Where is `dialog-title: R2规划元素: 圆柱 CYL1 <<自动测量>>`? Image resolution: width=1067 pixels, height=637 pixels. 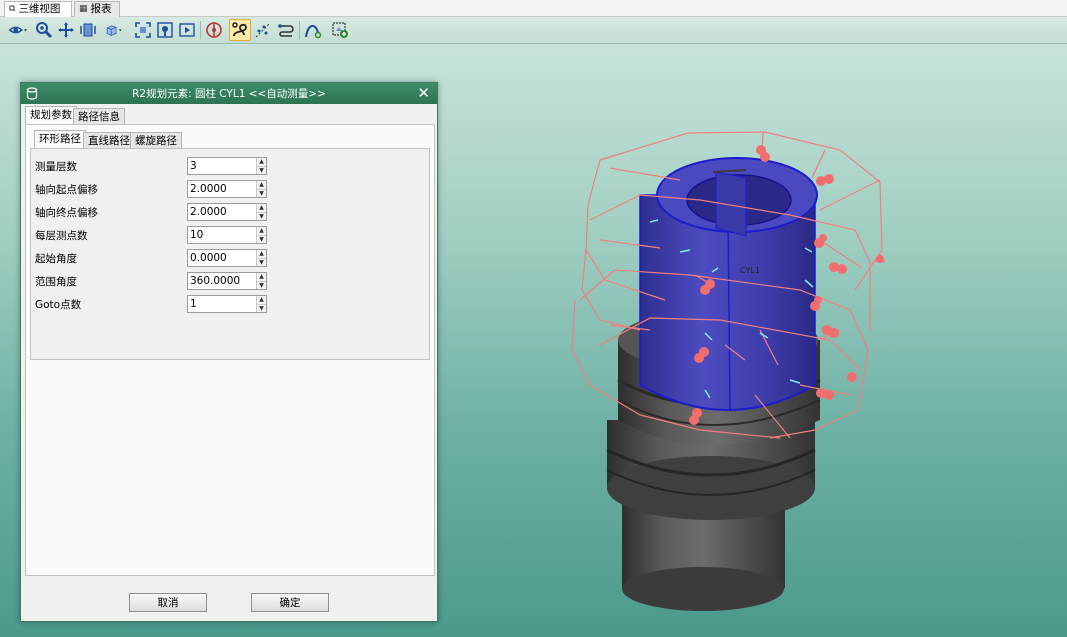
dialog-title: R2规划元素: 圆柱 CYL1 <<自动测量>> is located at coordinates (229, 94).